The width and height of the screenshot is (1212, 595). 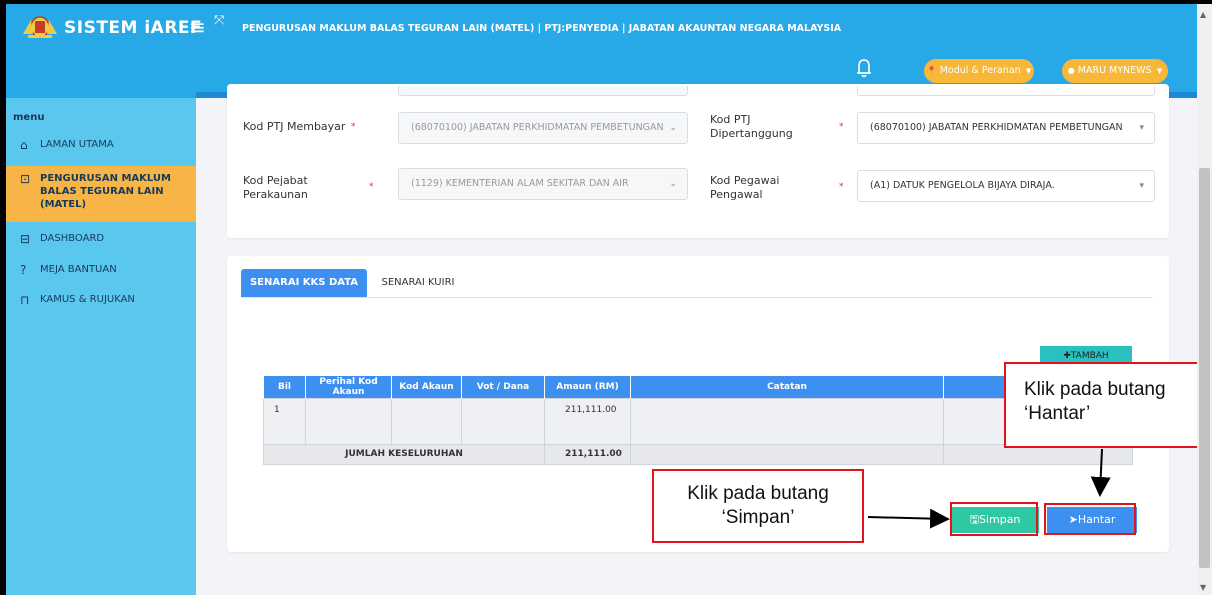 I want to click on user-menu-button: ● MARU MYNEWS ▼, so click(x=1115, y=71).